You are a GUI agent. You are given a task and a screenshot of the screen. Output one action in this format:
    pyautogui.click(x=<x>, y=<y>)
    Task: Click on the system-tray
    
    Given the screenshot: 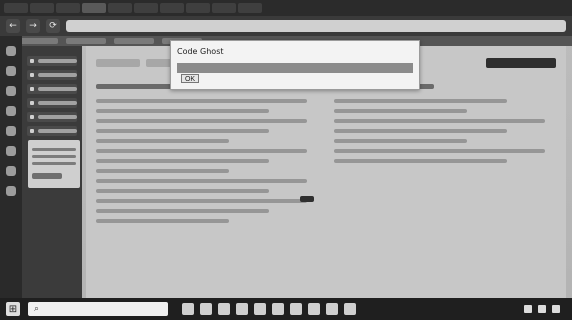 What is the action you would take?
    pyautogui.click(x=545, y=309)
    